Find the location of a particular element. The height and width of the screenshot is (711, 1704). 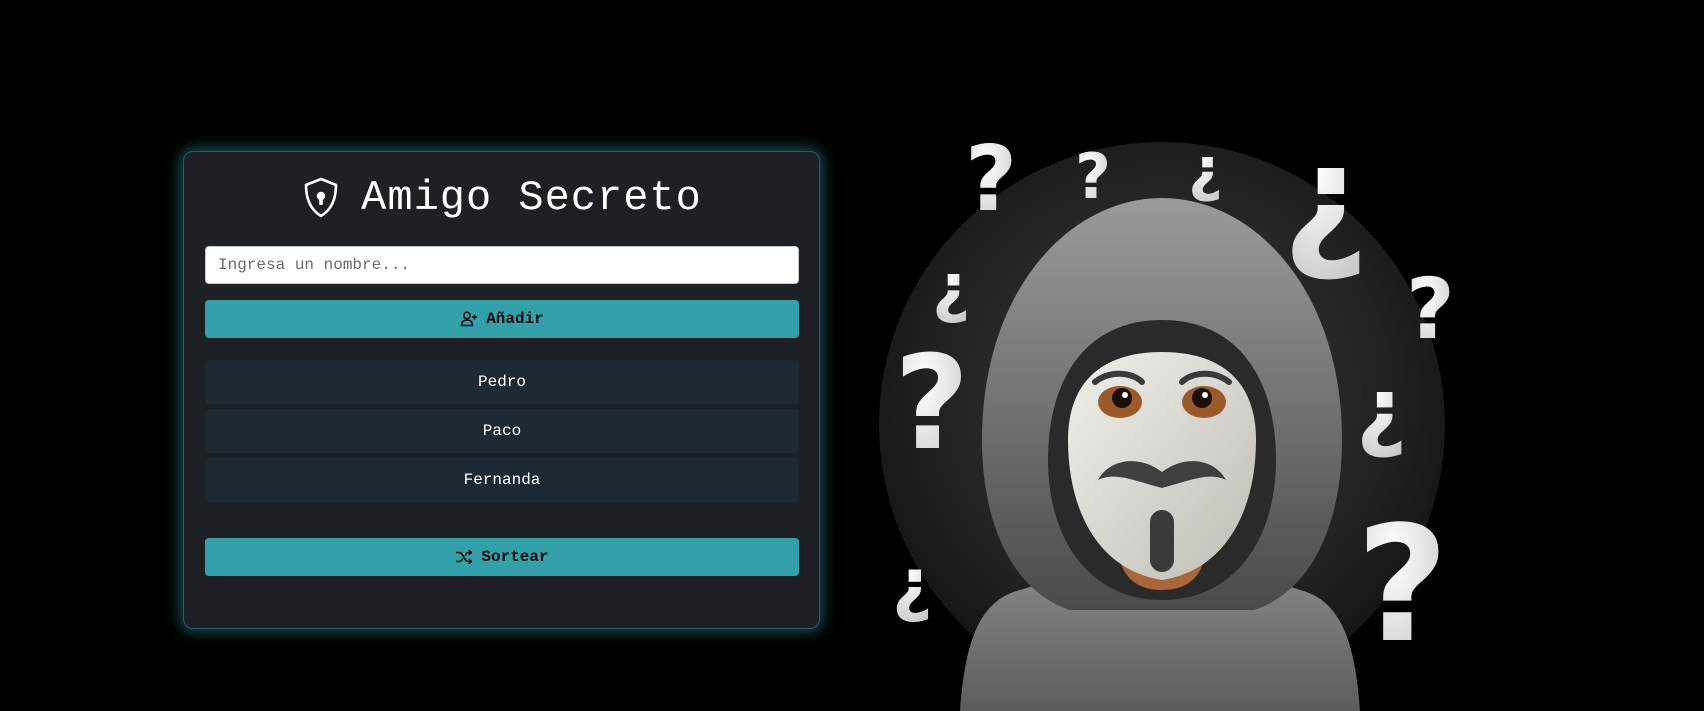

shield-keyhole-icon is located at coordinates (321, 198).